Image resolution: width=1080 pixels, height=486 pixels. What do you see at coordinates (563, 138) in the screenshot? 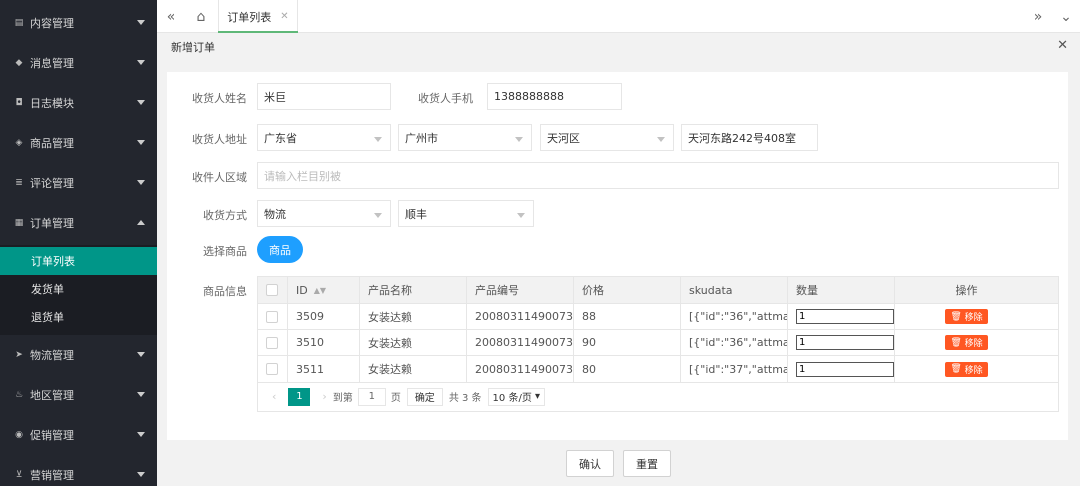
I see `district-value: 天河区` at bounding box center [563, 138].